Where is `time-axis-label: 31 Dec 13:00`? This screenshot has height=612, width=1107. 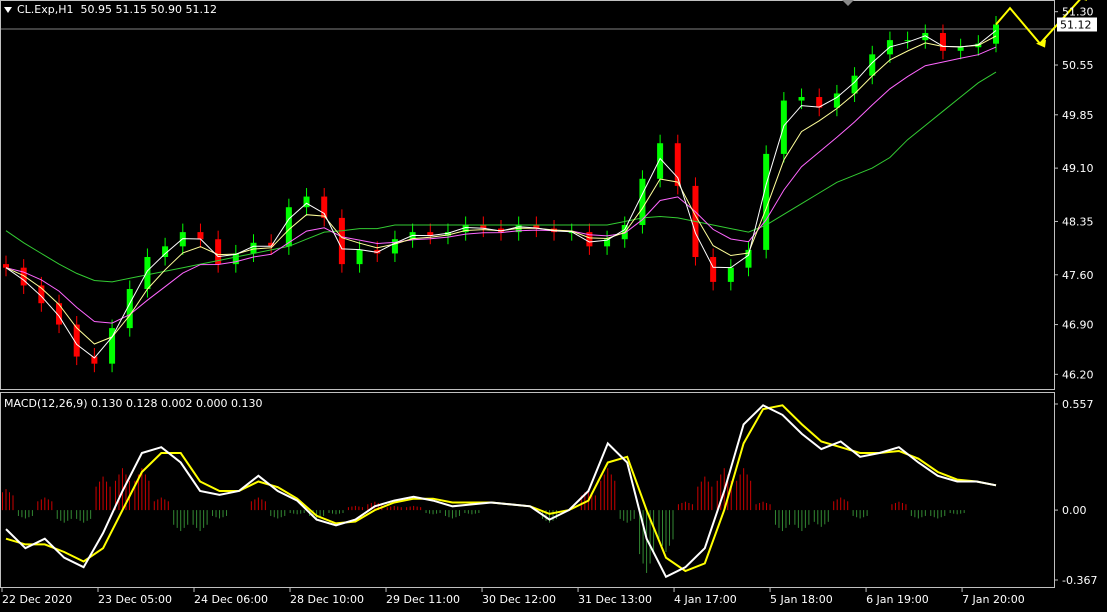 time-axis-label: 31 Dec 13:00 is located at coordinates (615, 599).